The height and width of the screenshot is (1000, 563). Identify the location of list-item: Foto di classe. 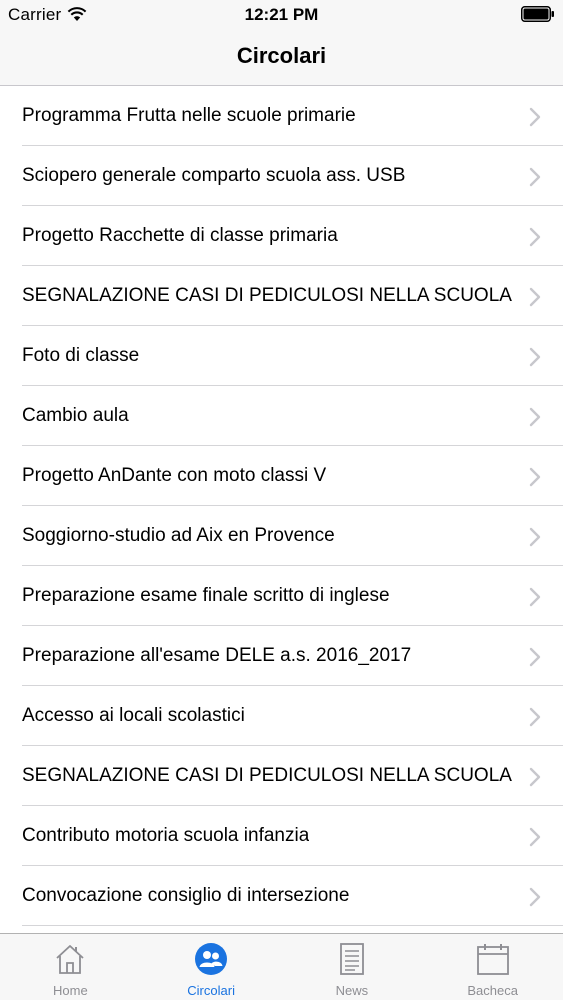
(281, 356).